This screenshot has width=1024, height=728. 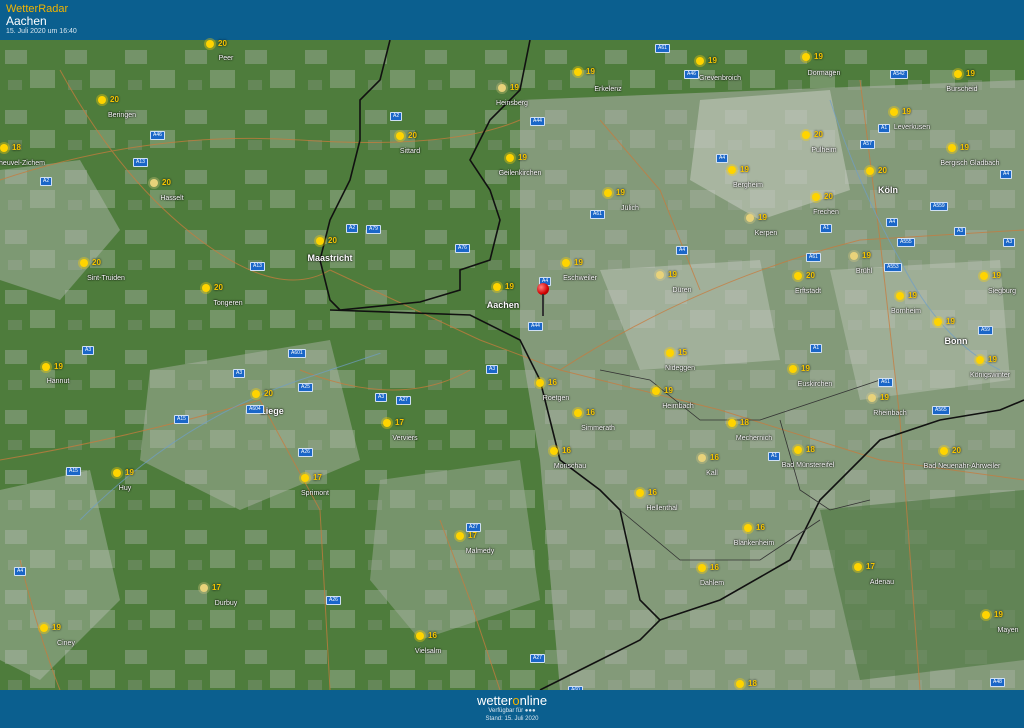 I want to click on city-label: Durbuy, so click(x=226, y=603).